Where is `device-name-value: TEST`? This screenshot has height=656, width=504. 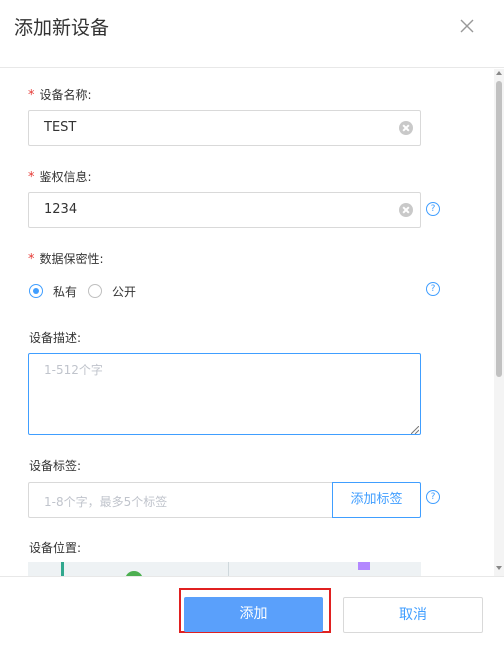 device-name-value: TEST is located at coordinates (60, 127).